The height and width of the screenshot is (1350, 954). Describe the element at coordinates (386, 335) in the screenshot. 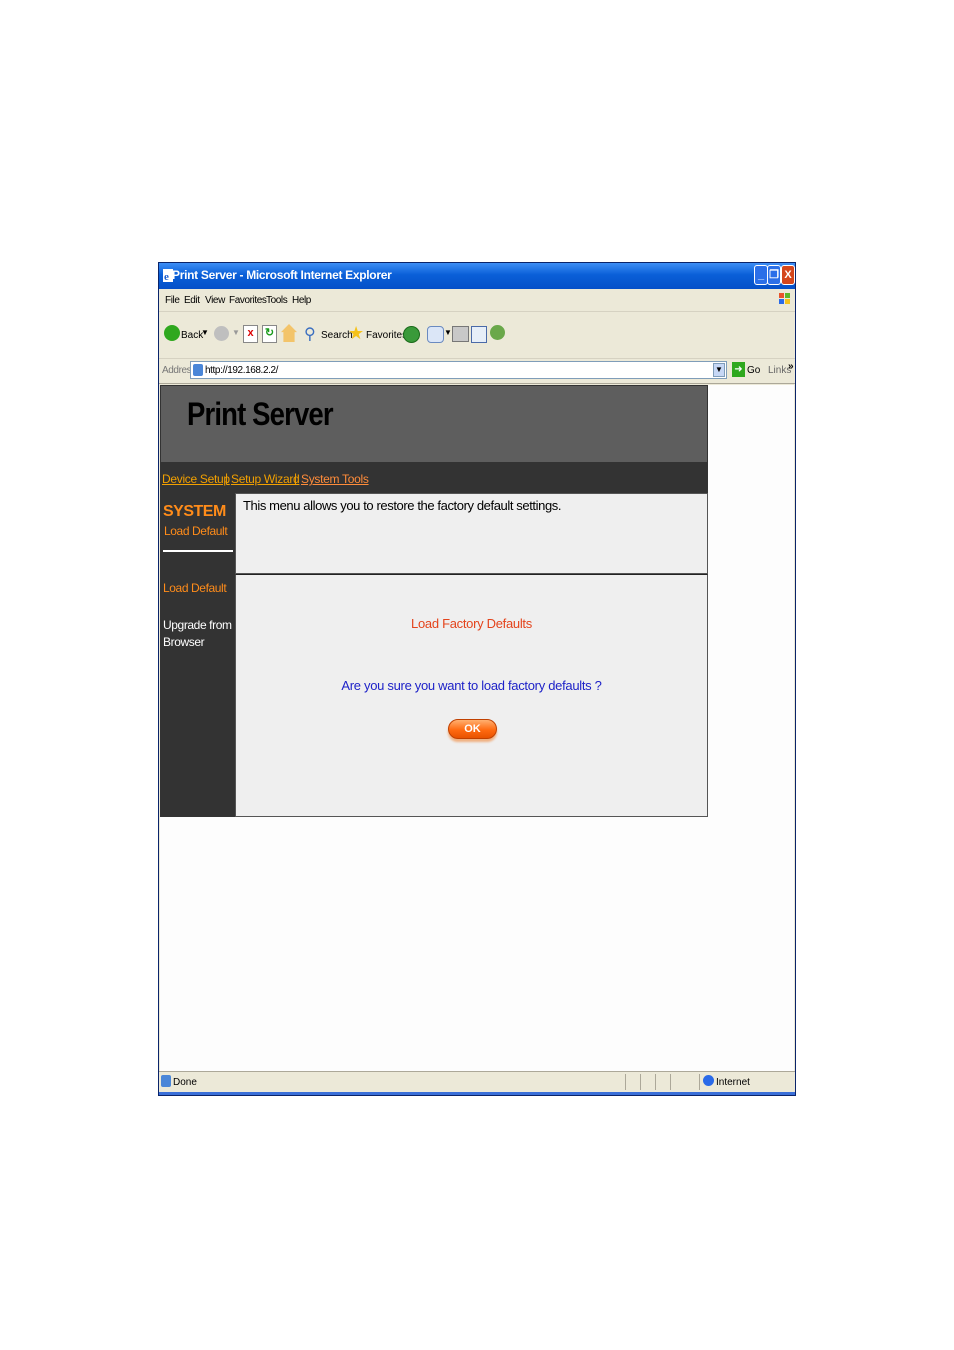

I see `favorites-button-label: Favorites` at that location.